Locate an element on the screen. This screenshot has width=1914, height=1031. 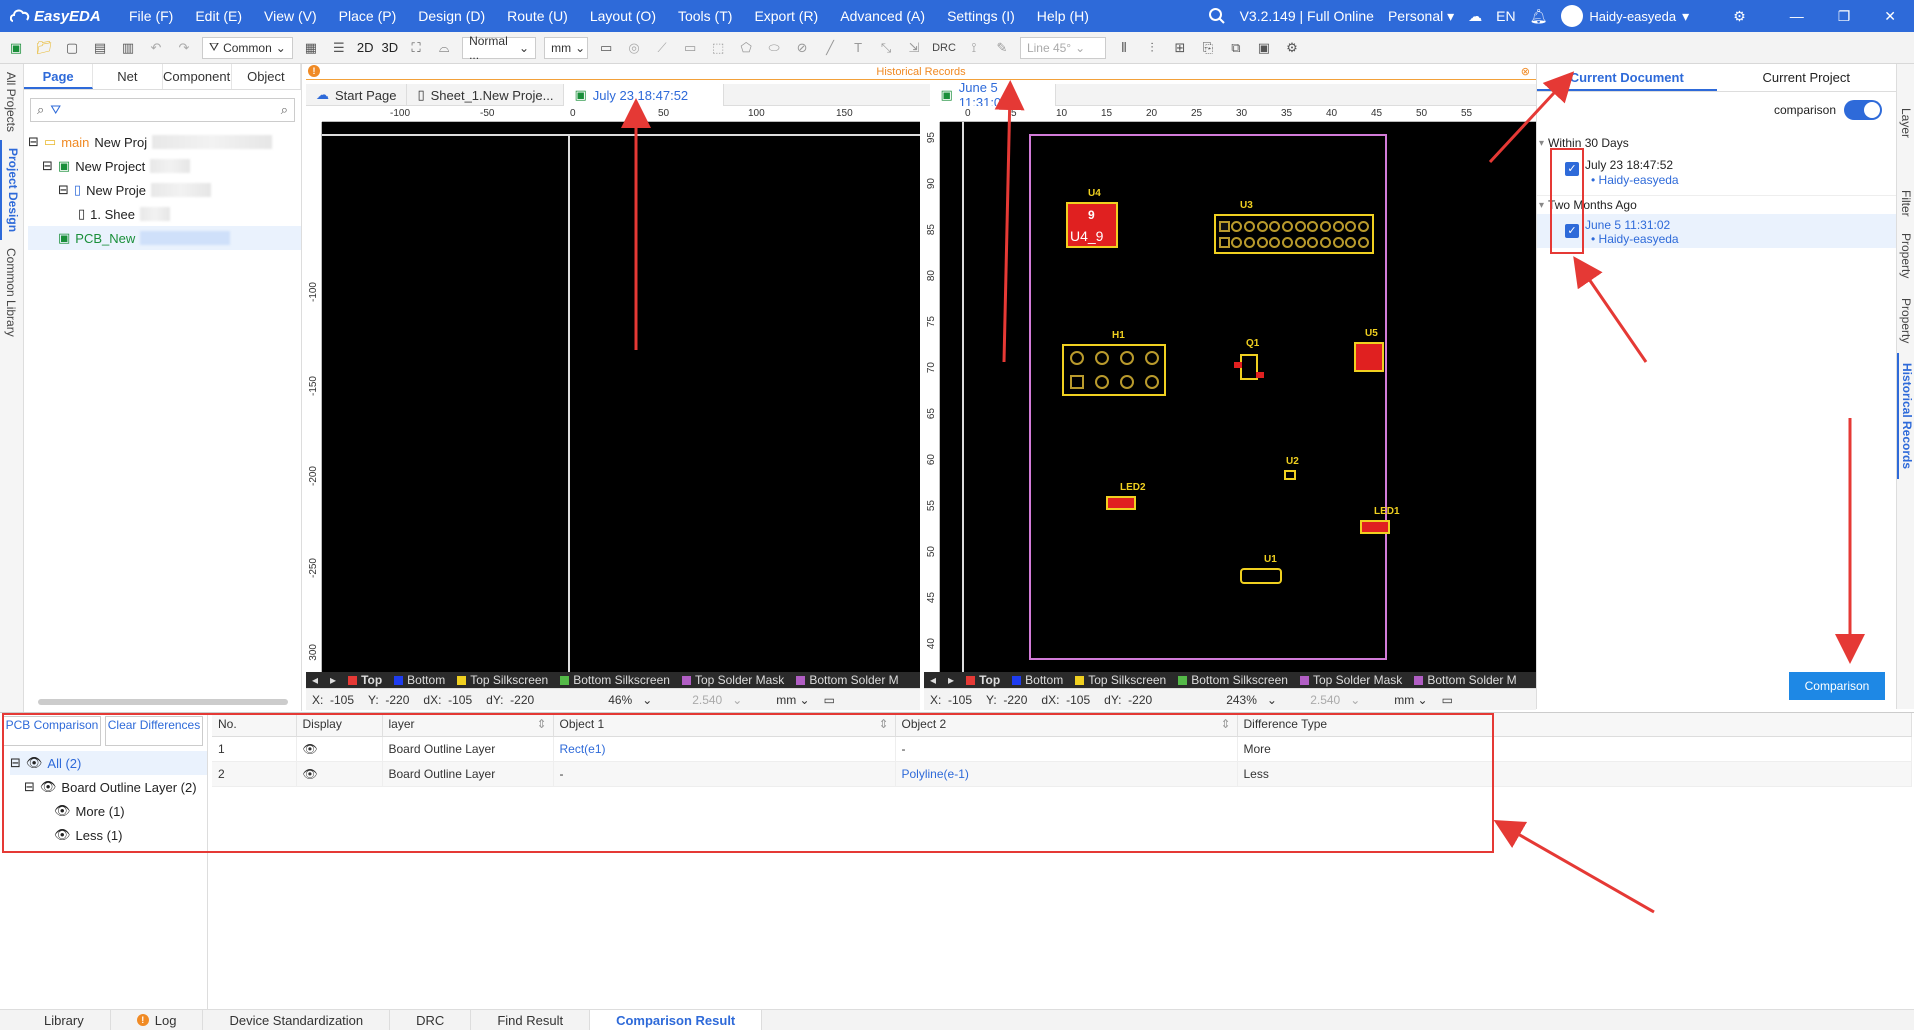
drc-button: DRC is located at coordinates (944, 48).